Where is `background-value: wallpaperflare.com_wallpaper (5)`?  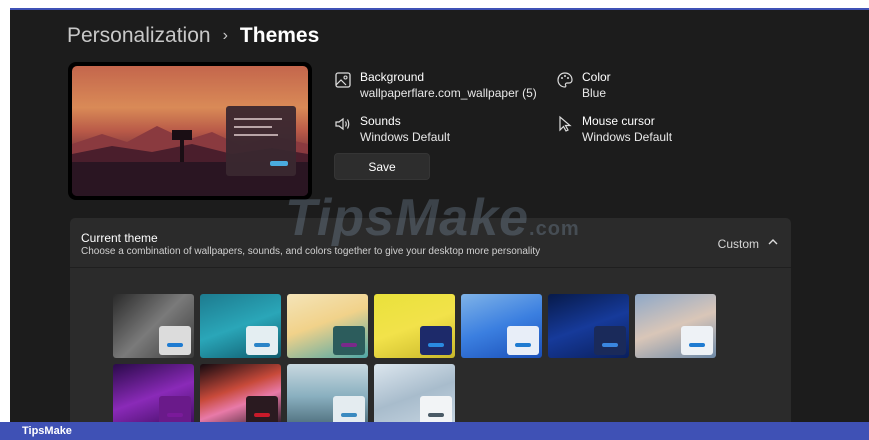
background-value: wallpaperflare.com_wallpaper (5) is located at coordinates (448, 93).